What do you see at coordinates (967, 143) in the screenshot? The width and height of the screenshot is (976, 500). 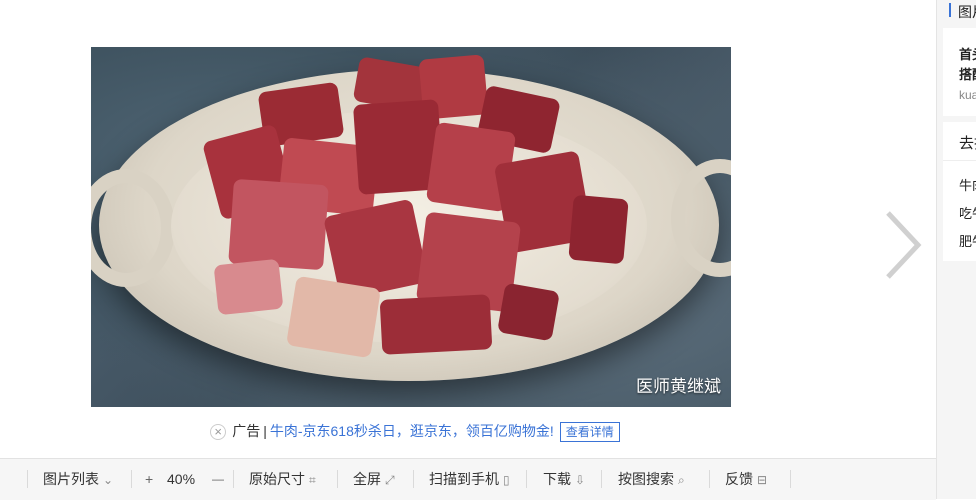 I see `find-section-title: 去找` at bounding box center [967, 143].